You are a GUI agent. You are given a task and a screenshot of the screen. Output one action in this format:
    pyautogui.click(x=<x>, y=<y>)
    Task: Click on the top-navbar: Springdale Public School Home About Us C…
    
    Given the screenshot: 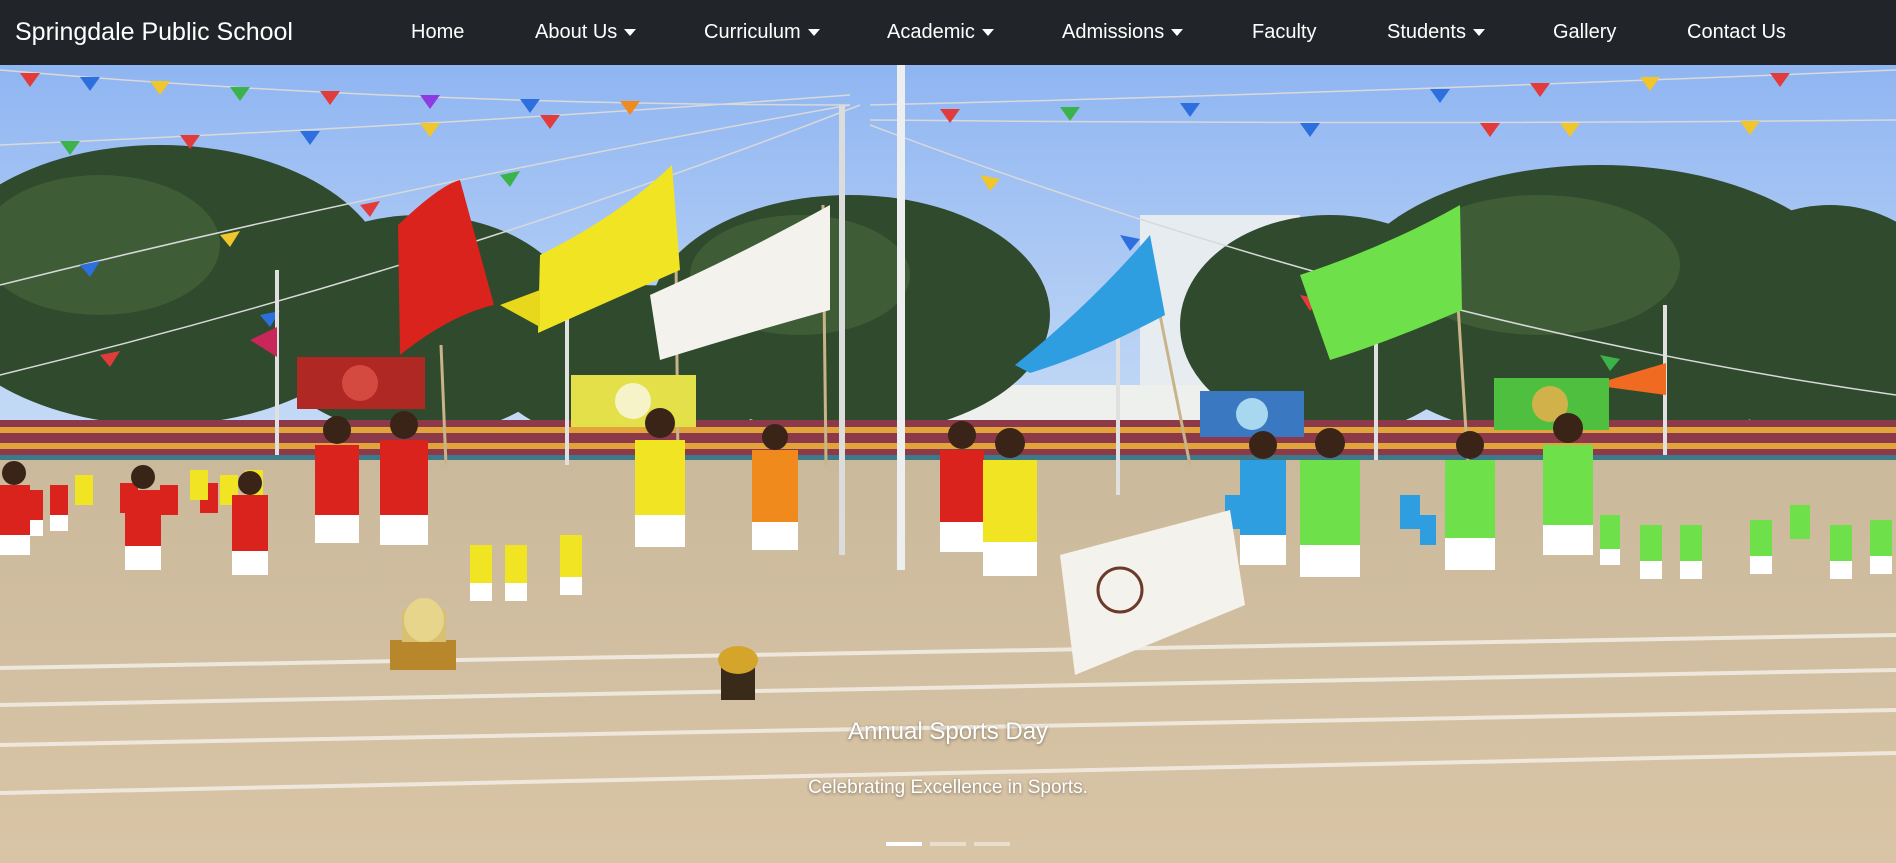 What is the action you would take?
    pyautogui.click(x=948, y=32)
    